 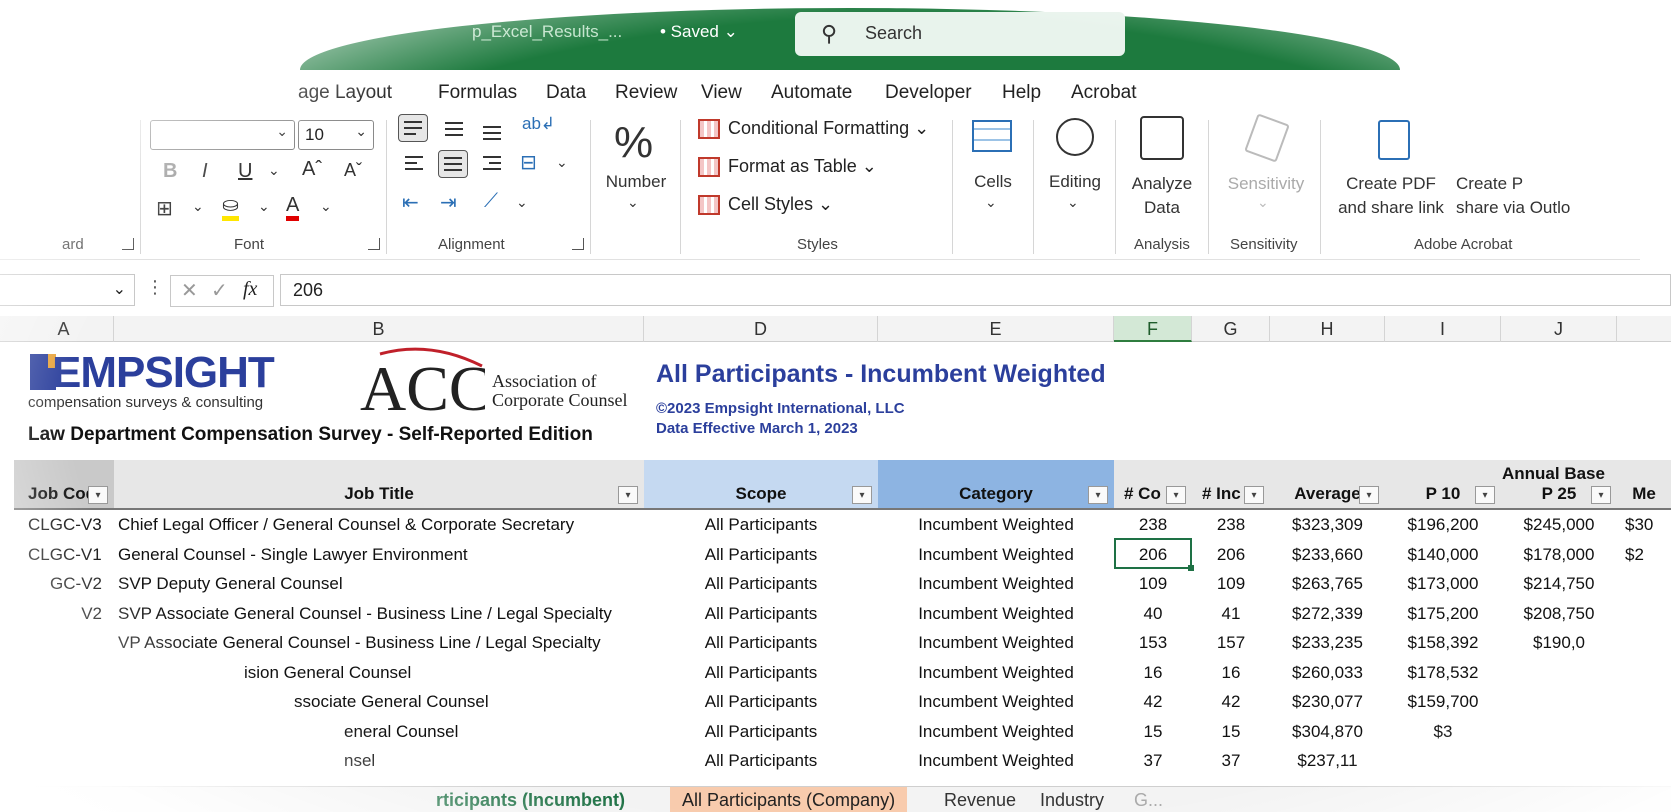 What do you see at coordinates (205, 171) in the screenshot?
I see `italic-icon: I` at bounding box center [205, 171].